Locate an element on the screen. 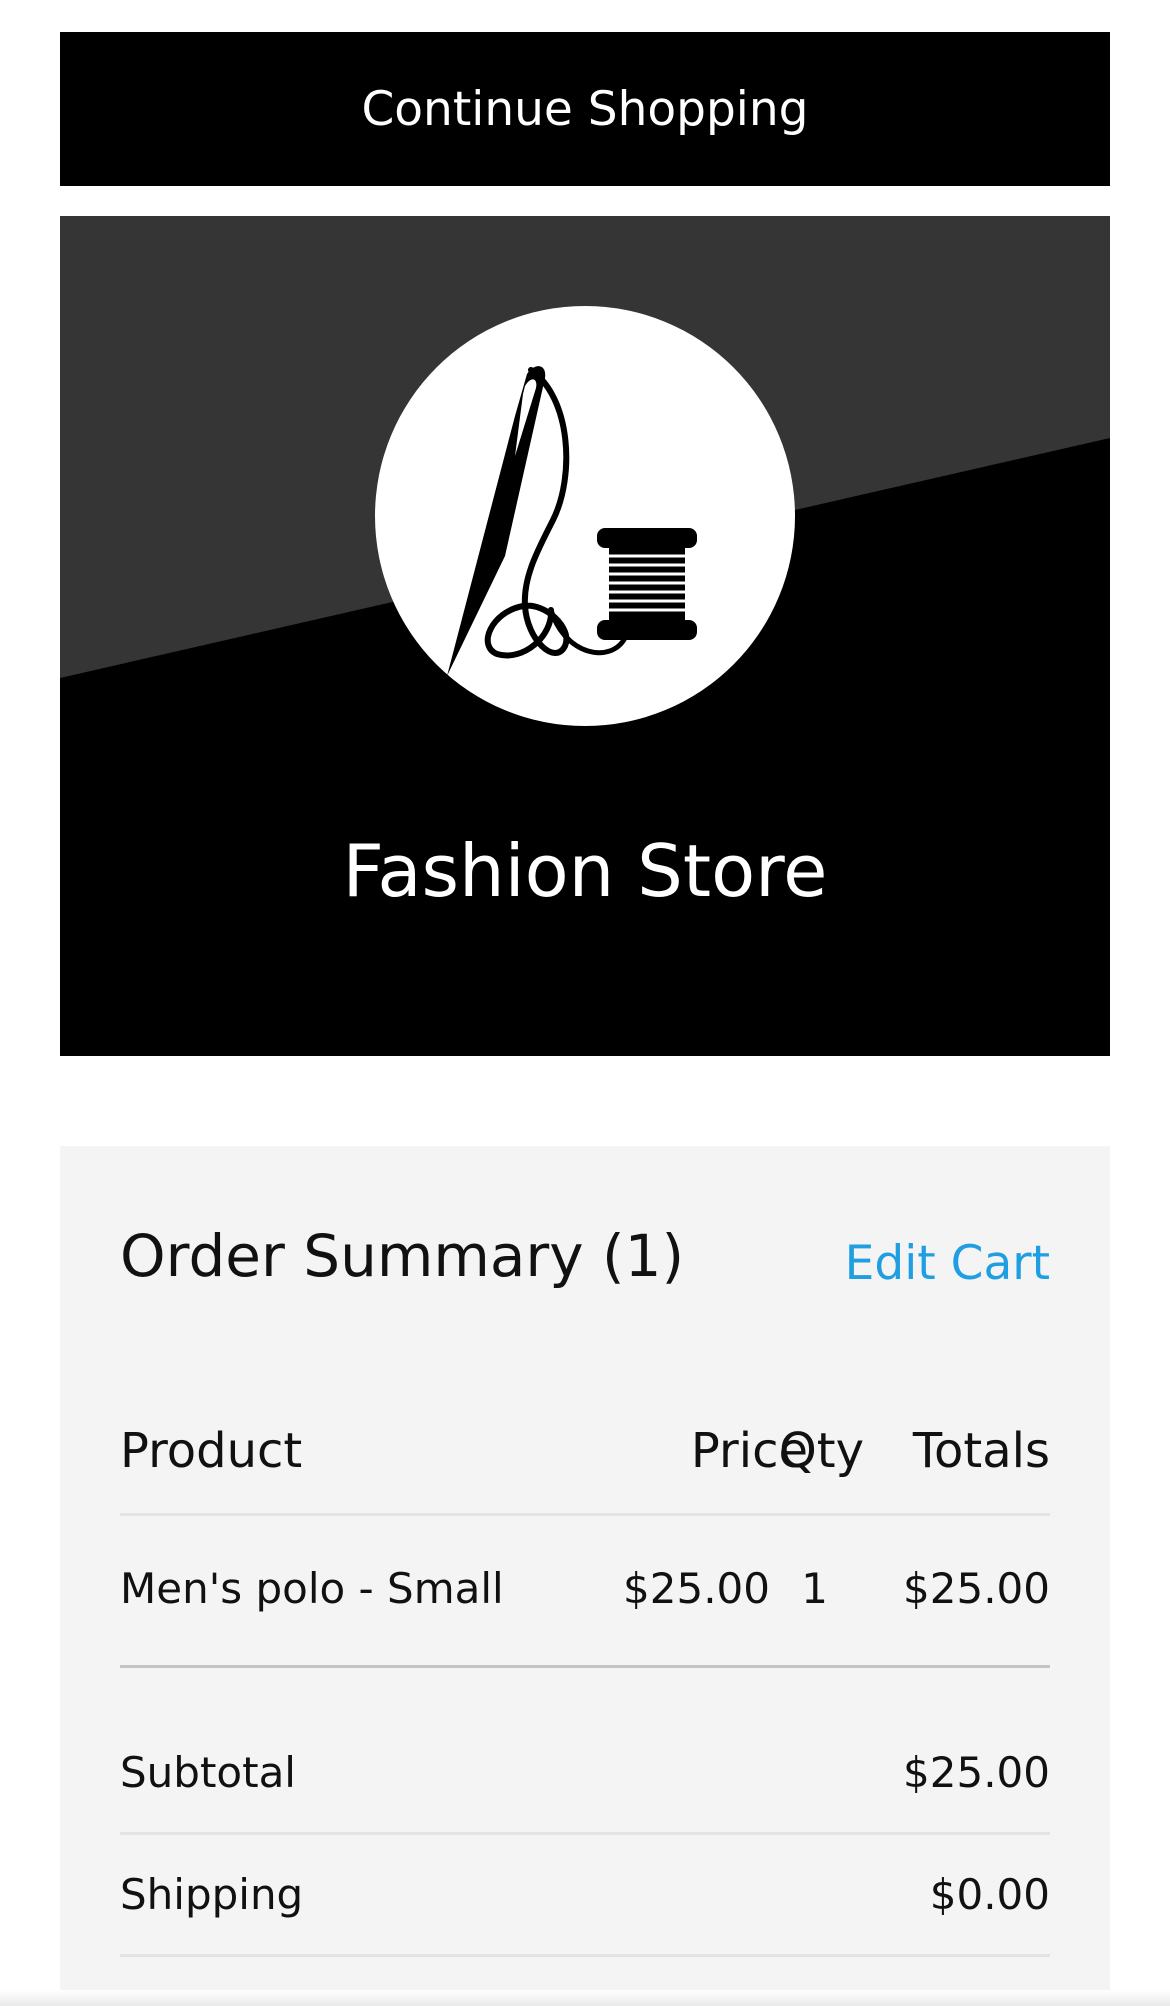 The height and width of the screenshot is (2006, 1170). item-price: $25.00 is located at coordinates (696, 1588).